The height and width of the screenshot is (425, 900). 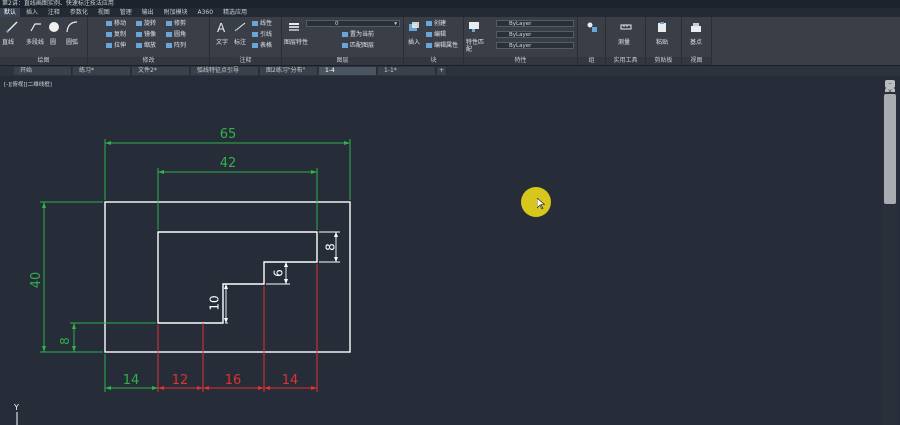 I want to click on ribbon-tab-bar: 默认 插入 注释 参数化 视图 管理 输出 附加模块 A360 精选应用, so click(x=450, y=12).